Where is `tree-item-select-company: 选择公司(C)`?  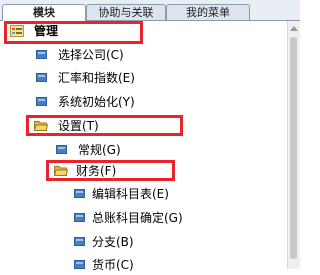 tree-item-select-company: 选择公司(C) is located at coordinates (136, 55).